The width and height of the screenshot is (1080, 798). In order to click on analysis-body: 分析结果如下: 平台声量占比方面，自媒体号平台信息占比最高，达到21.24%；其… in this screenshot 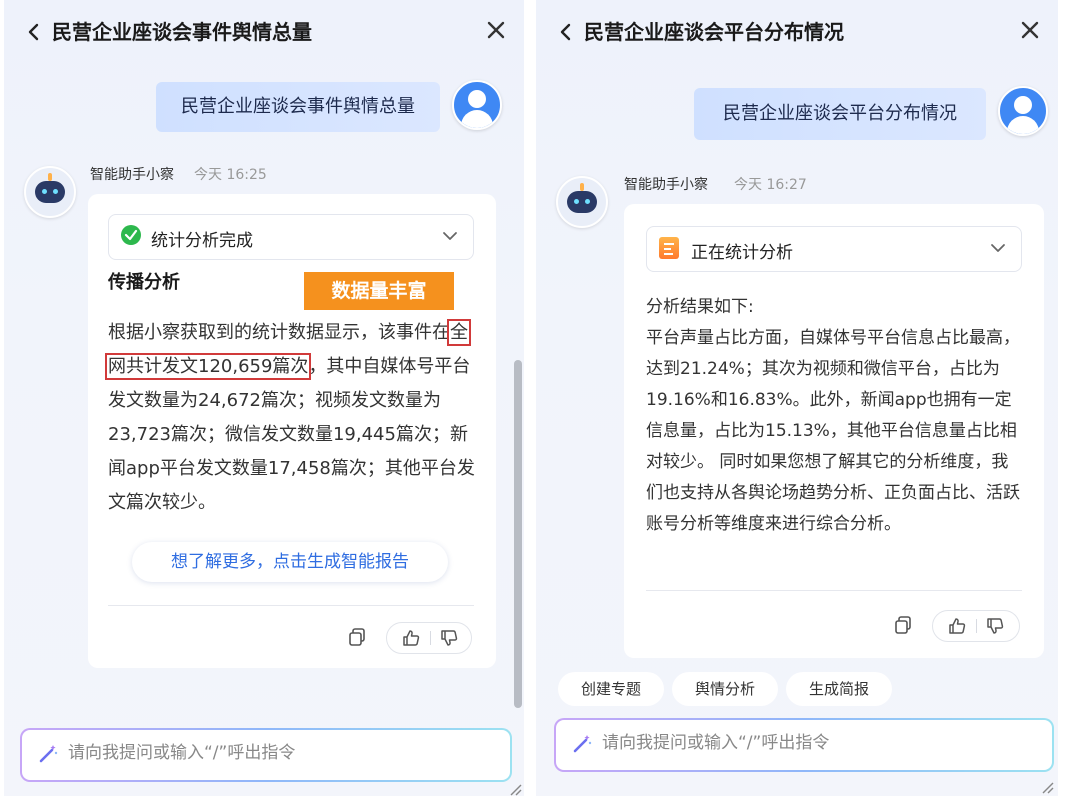, I will do `click(833, 415)`.